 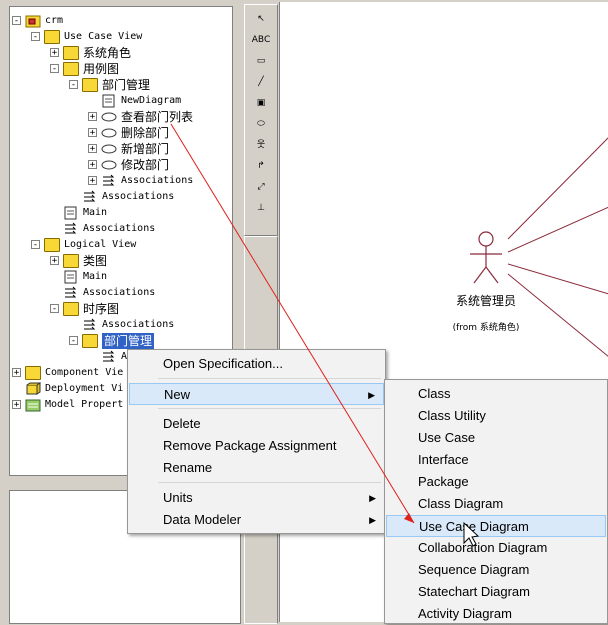 I want to click on tree-node-label: 系统角色, so click(x=107, y=53).